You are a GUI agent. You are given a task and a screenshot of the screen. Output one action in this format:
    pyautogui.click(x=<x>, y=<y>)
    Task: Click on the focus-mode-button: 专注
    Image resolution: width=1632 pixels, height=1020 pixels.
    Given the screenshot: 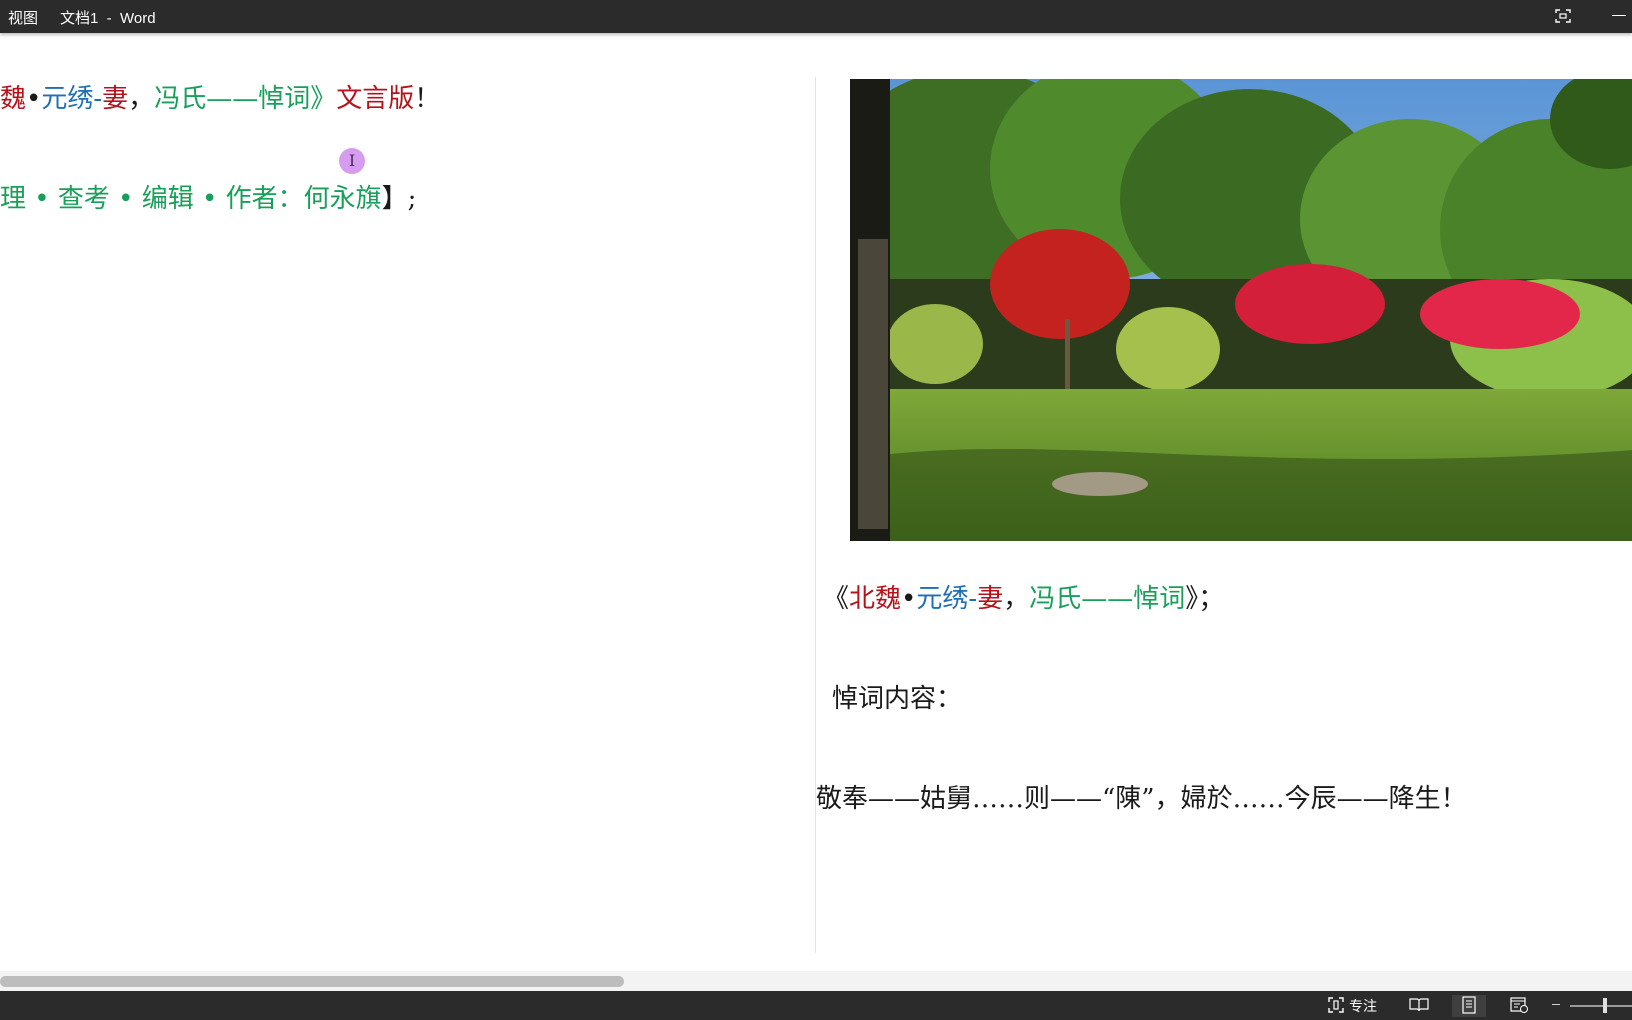 What is the action you would take?
    pyautogui.click(x=1352, y=1006)
    